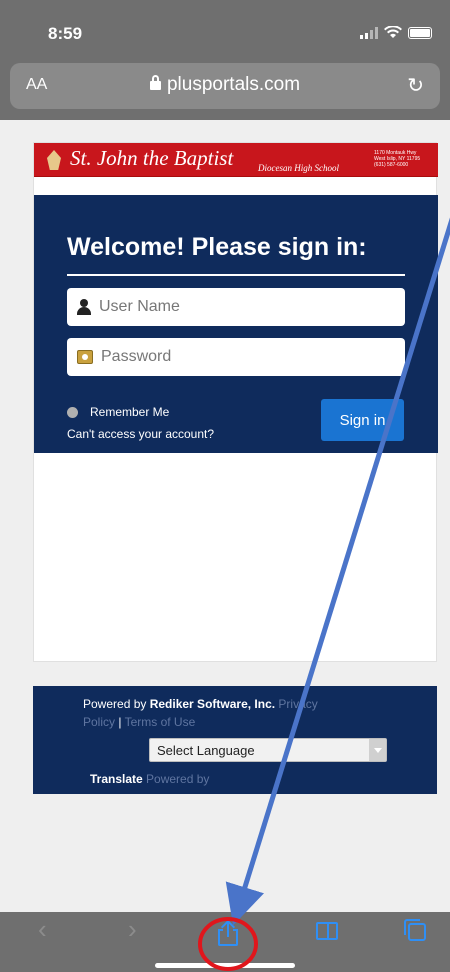 The image size is (450, 972). I want to click on password-icon, so click(85, 357).